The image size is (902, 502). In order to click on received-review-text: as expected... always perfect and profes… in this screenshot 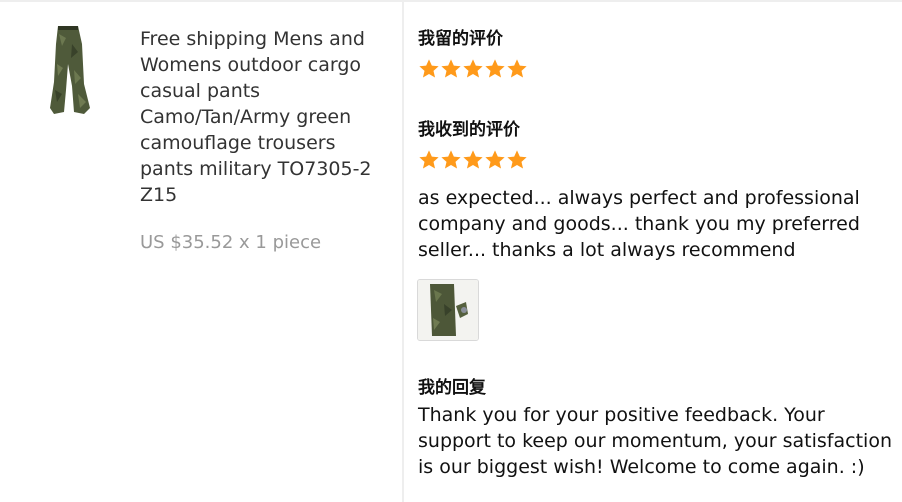, I will do `click(639, 224)`.